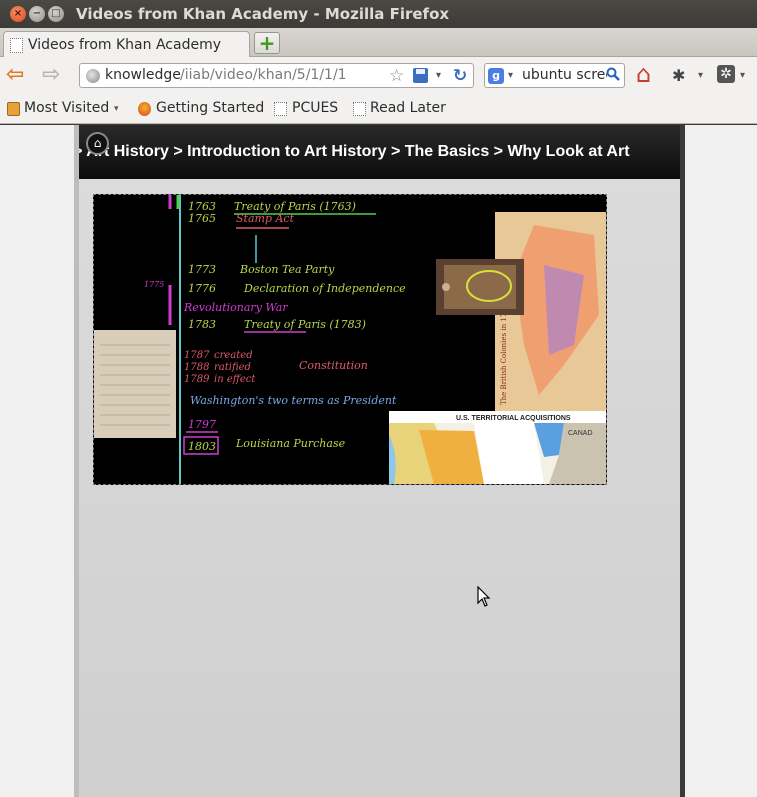 This screenshot has height=797, width=757. Describe the element at coordinates (305, 324) in the screenshot. I see `timeline-event: Treaty of Paris (1783)` at that location.